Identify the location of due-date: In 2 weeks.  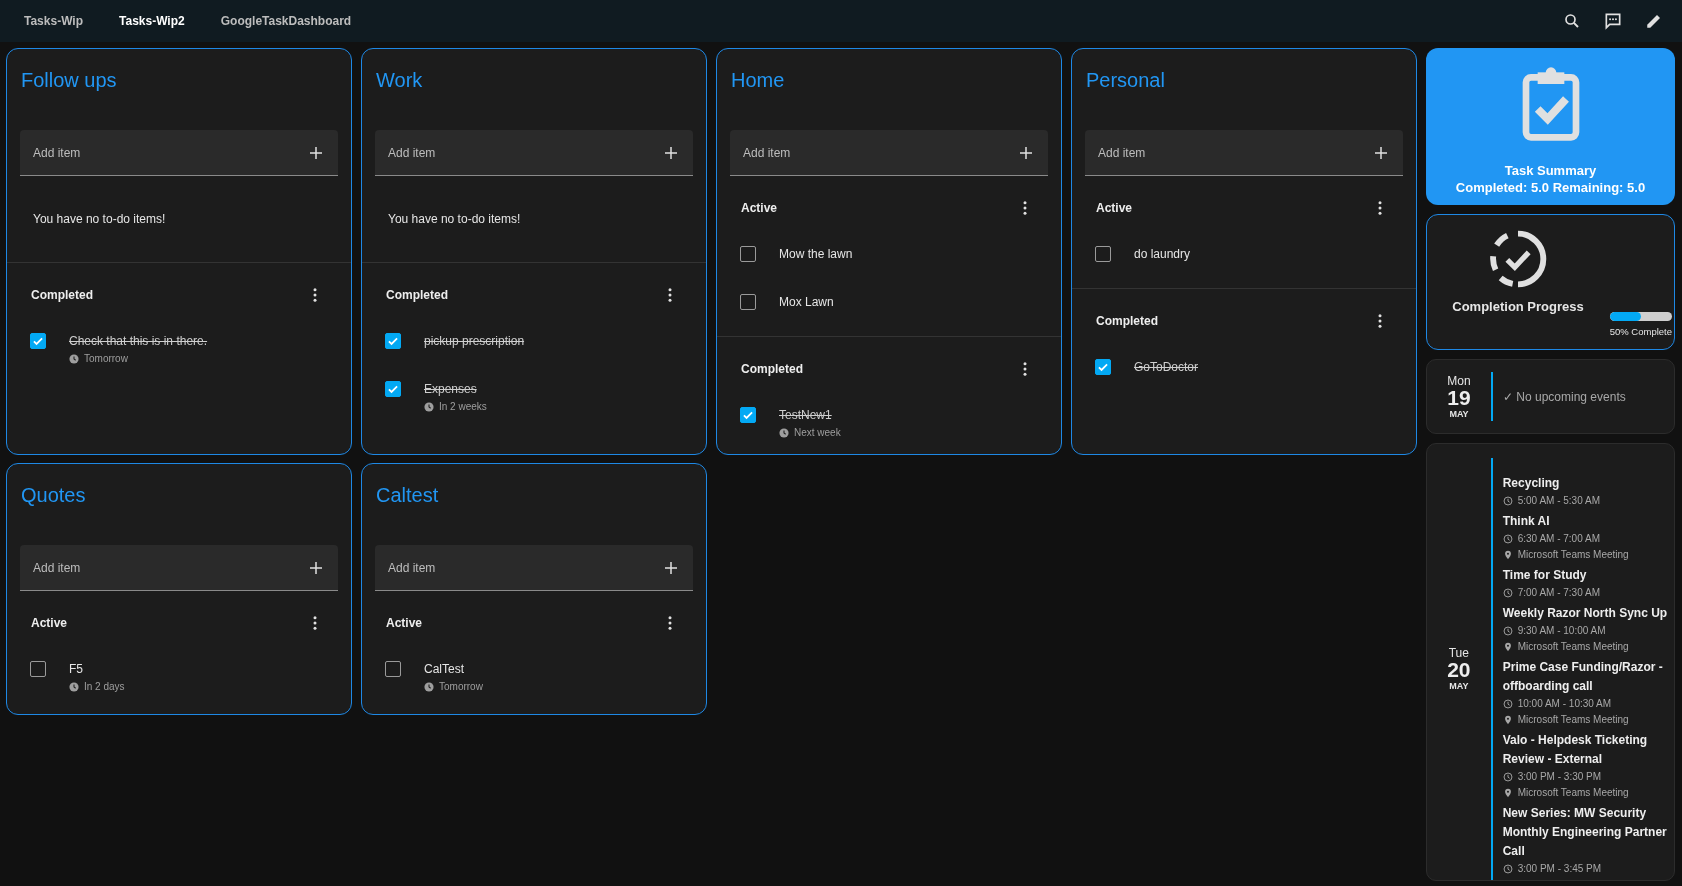
(463, 407).